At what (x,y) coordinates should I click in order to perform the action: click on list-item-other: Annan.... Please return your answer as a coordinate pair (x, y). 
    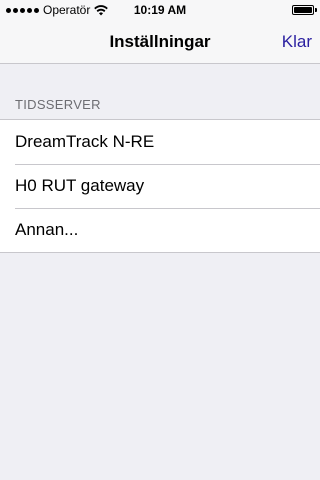
    Looking at the image, I should click on (160, 230).